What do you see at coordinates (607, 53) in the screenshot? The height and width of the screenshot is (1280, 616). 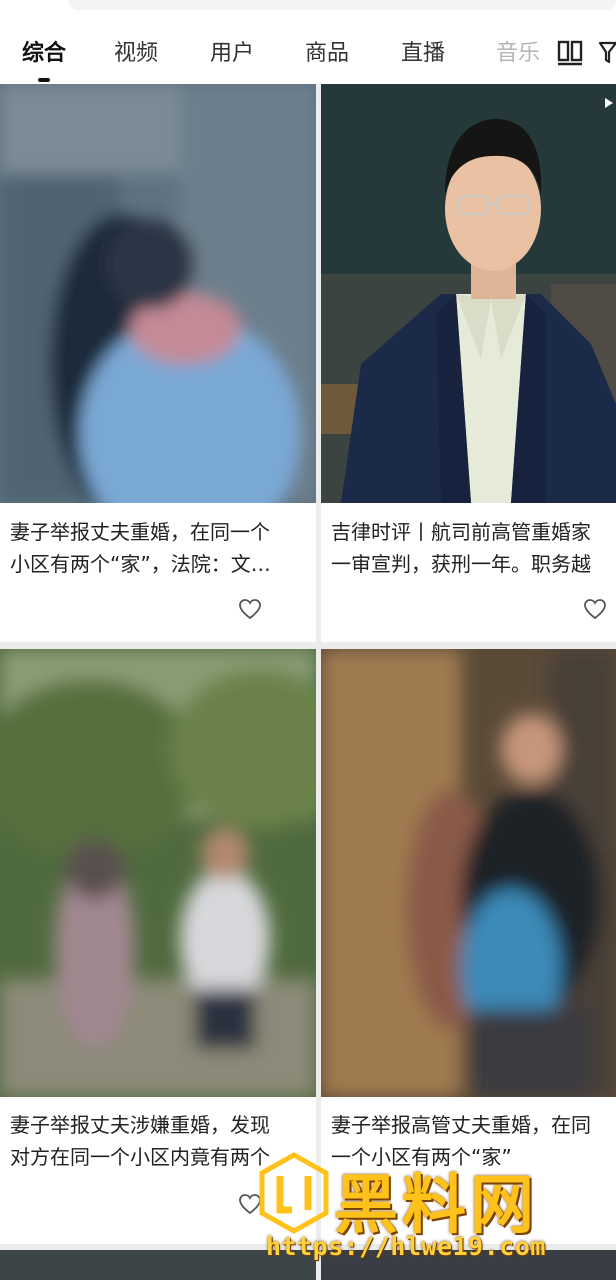 I see `filter-icon` at bounding box center [607, 53].